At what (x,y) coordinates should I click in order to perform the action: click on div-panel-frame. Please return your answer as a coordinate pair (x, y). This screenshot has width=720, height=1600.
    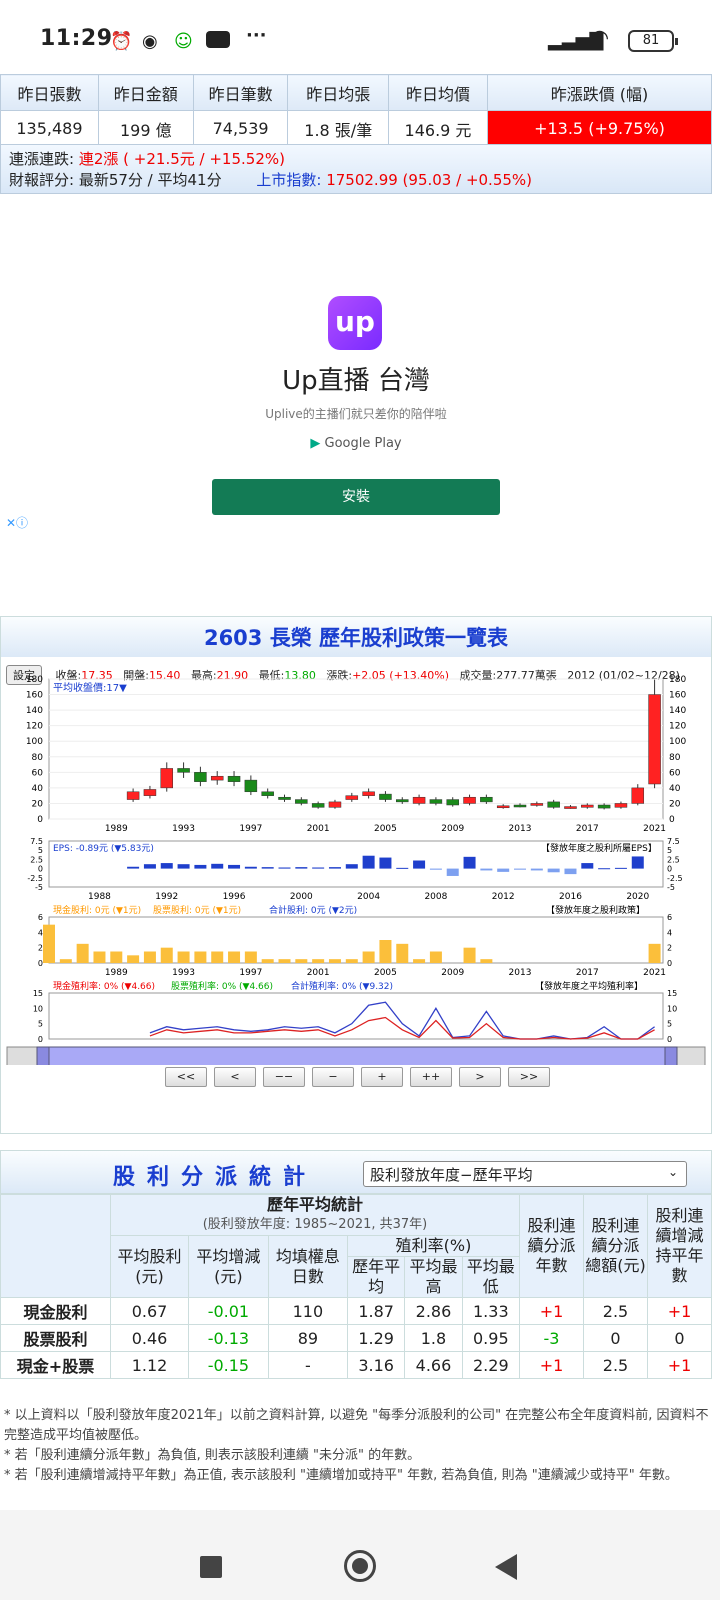
    Looking at the image, I should click on (356, 940).